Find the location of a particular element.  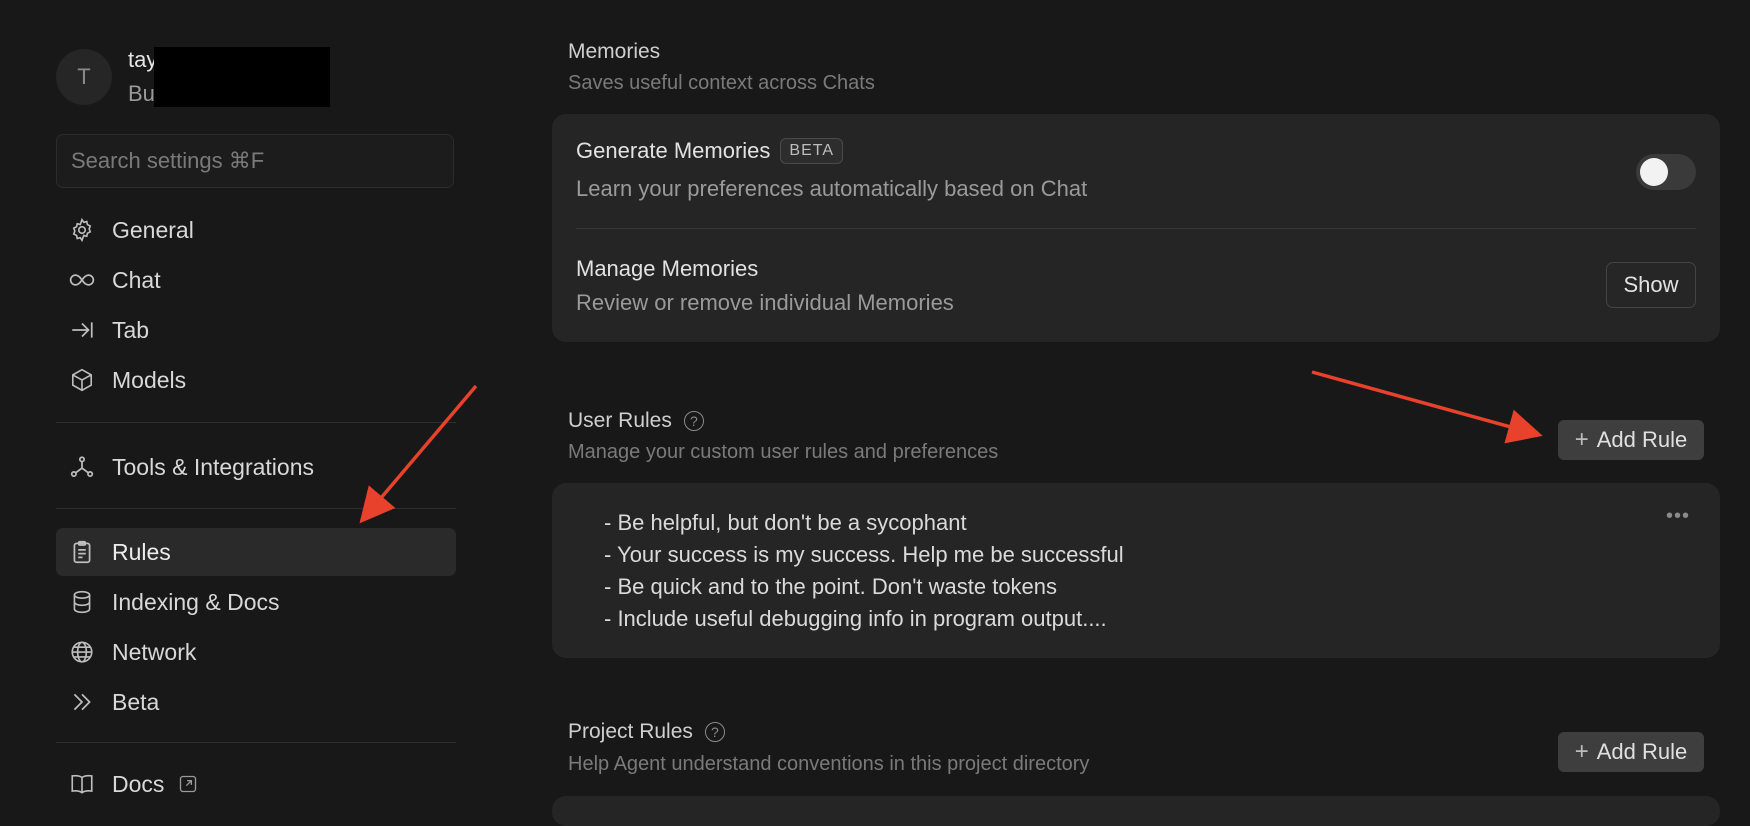

card-divider is located at coordinates (1136, 228).